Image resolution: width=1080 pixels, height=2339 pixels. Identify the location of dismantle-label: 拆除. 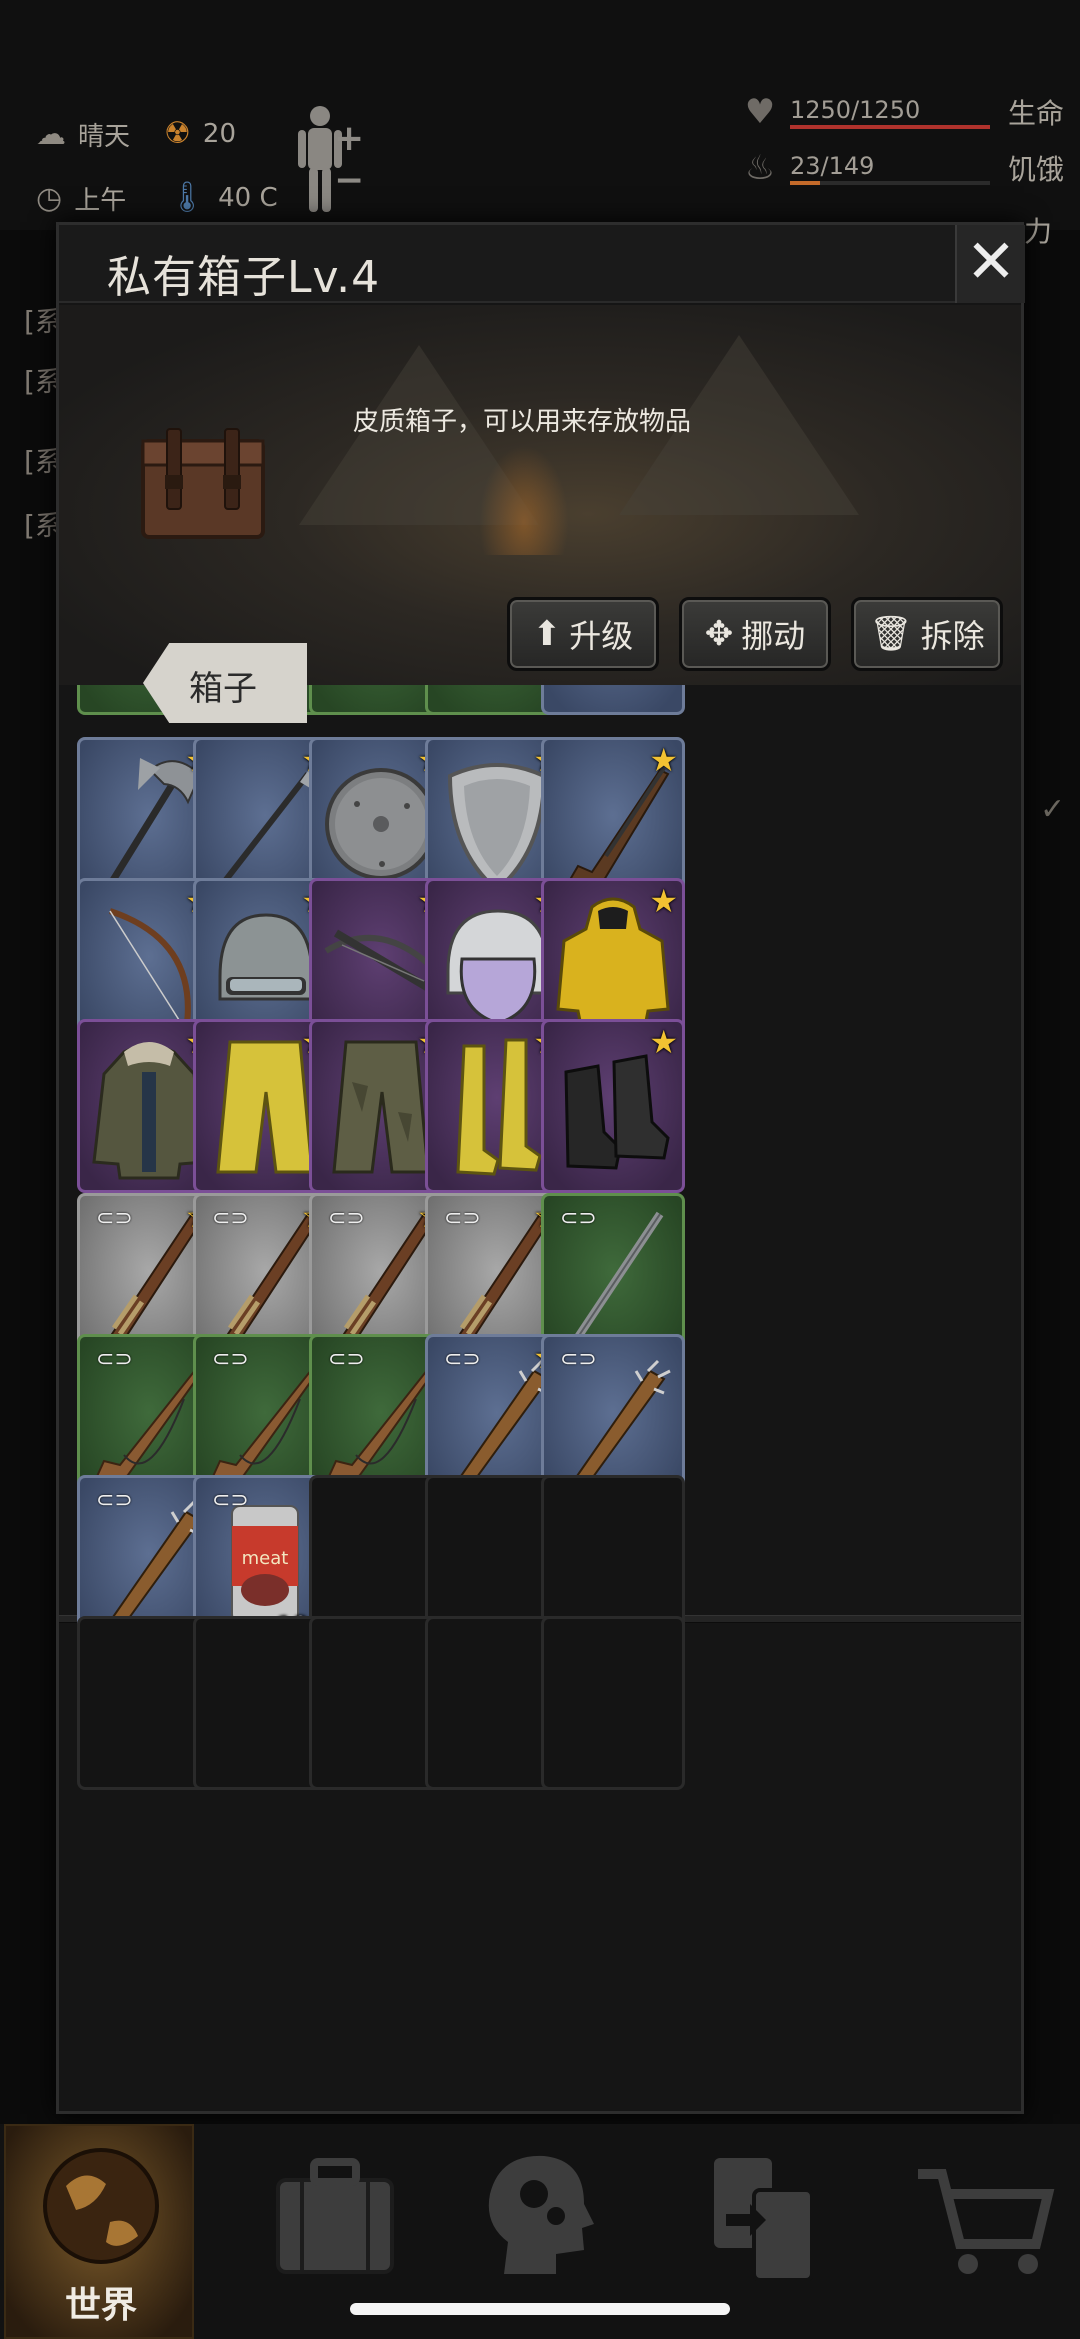
(952, 636).